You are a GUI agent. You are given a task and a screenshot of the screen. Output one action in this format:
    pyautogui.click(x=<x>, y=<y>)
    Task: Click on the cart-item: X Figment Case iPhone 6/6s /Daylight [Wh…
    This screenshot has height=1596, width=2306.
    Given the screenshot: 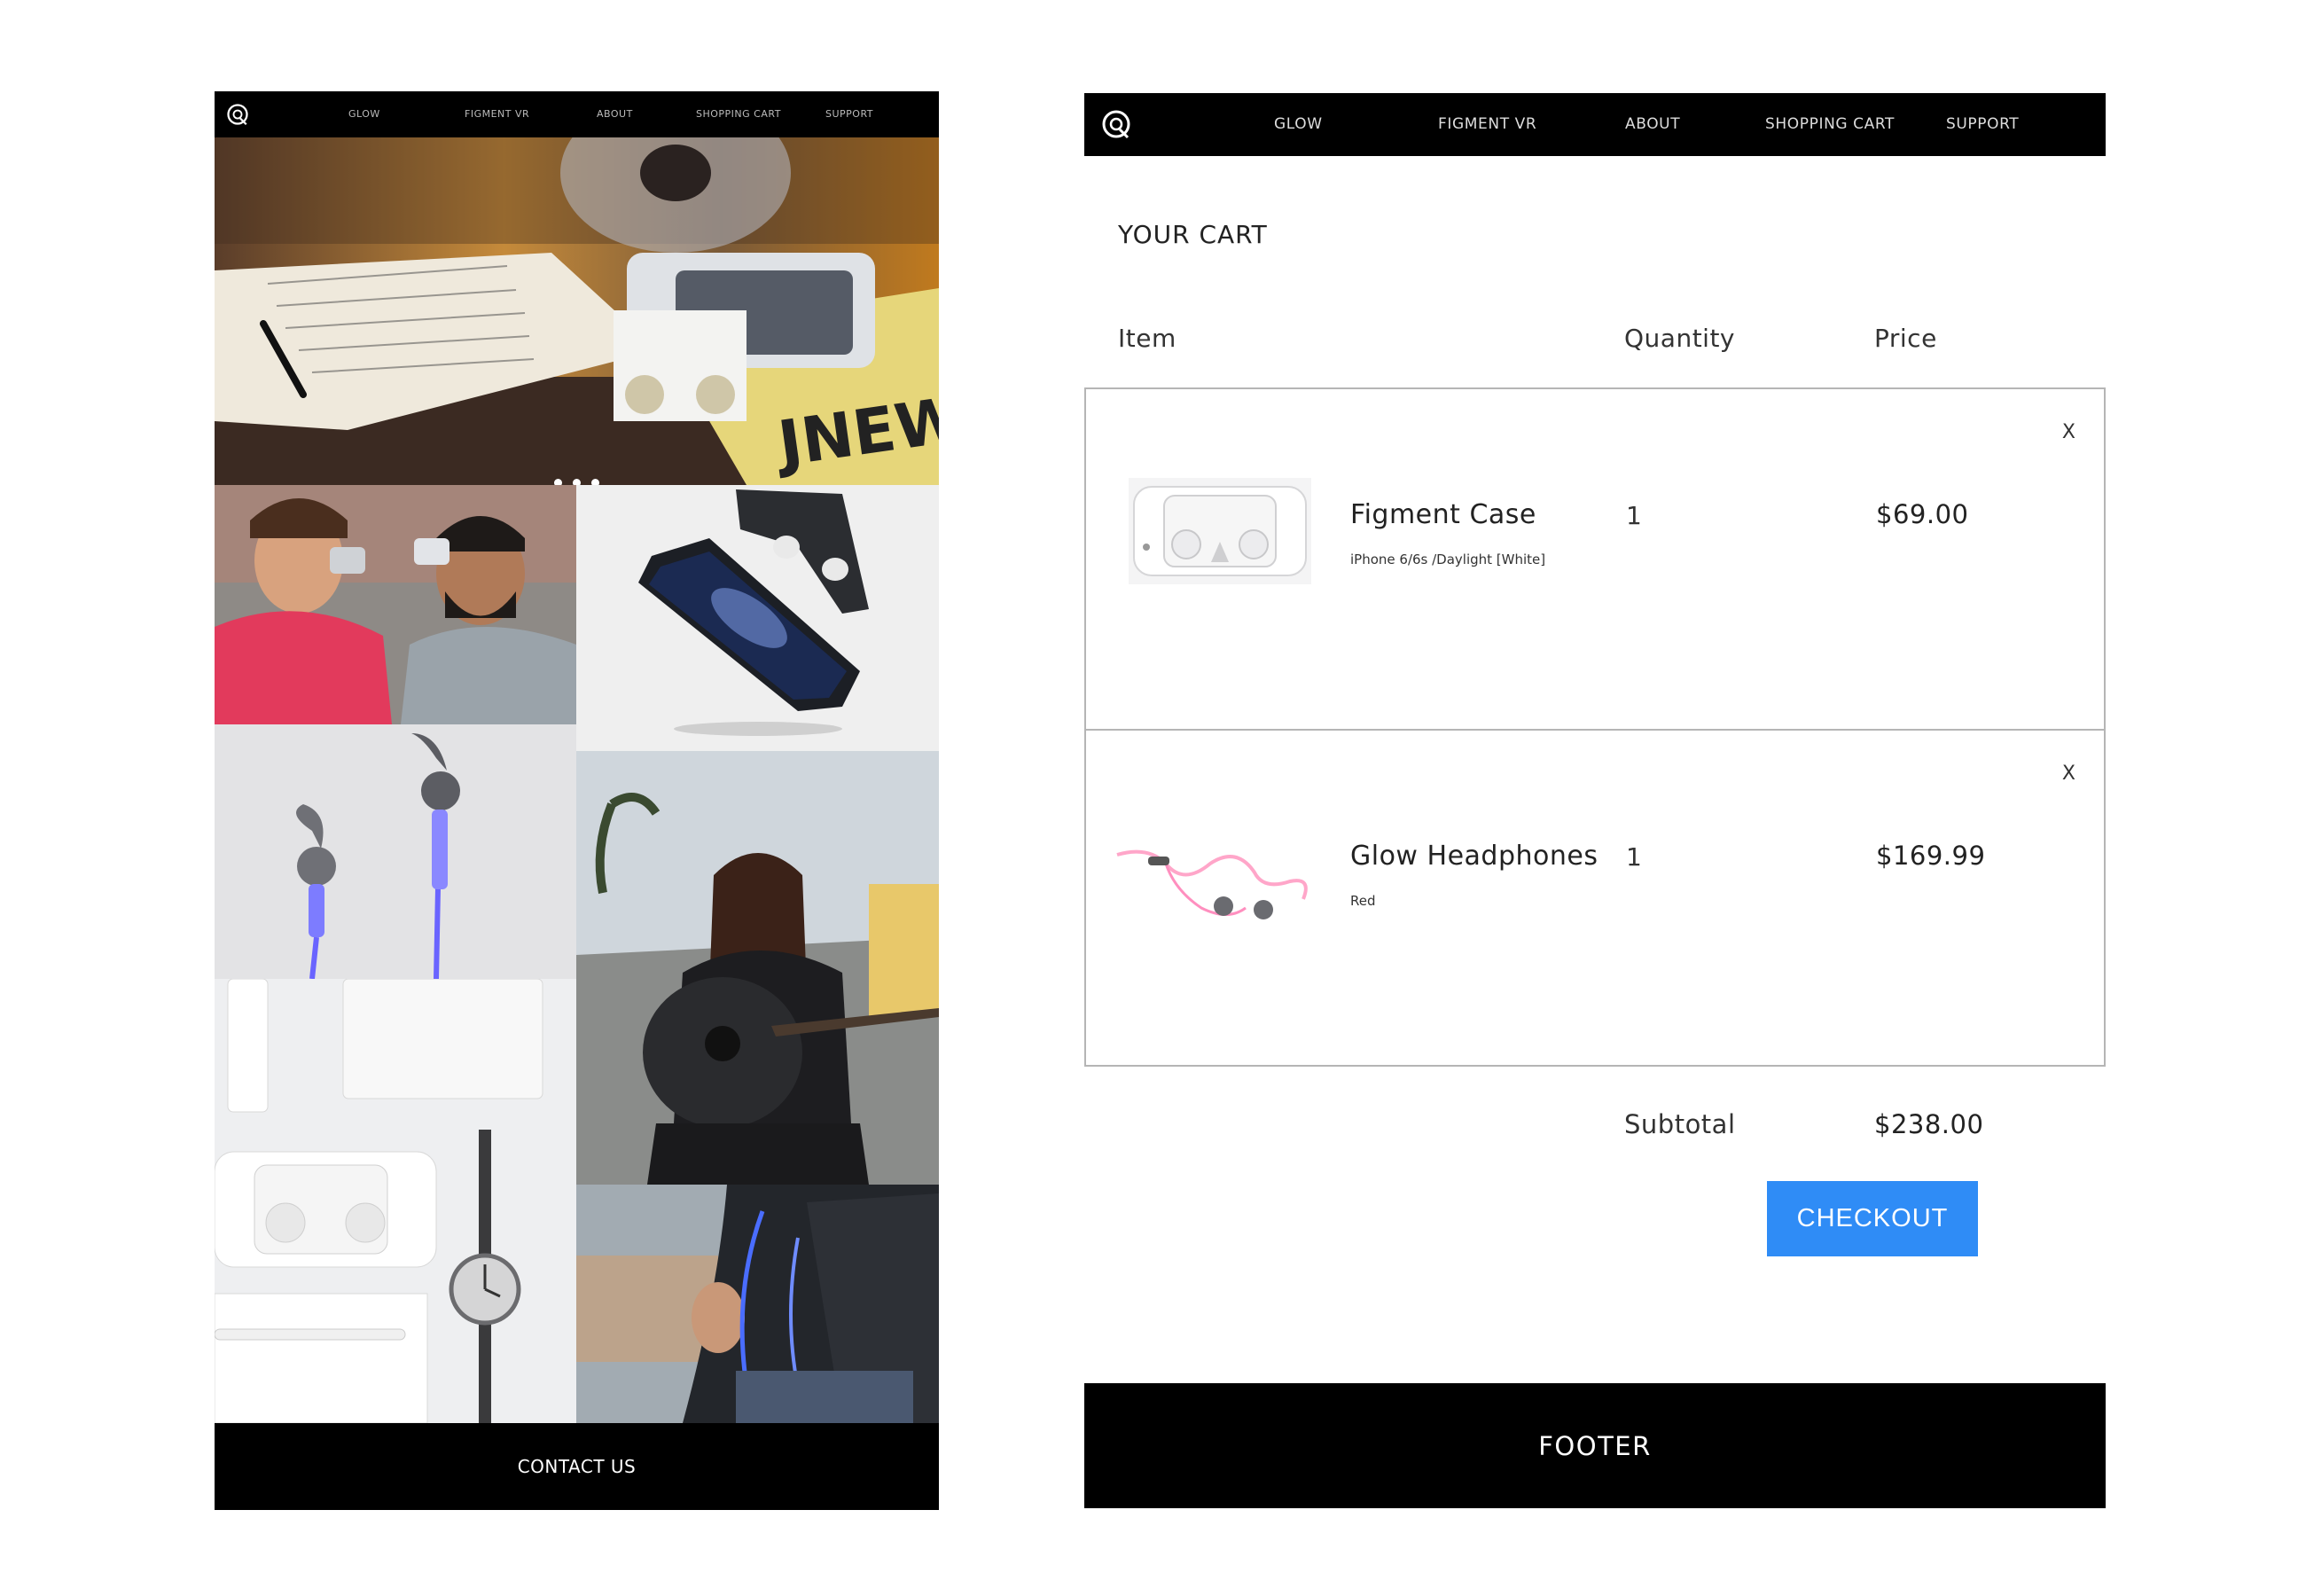 What is the action you would take?
    pyautogui.click(x=1595, y=559)
    